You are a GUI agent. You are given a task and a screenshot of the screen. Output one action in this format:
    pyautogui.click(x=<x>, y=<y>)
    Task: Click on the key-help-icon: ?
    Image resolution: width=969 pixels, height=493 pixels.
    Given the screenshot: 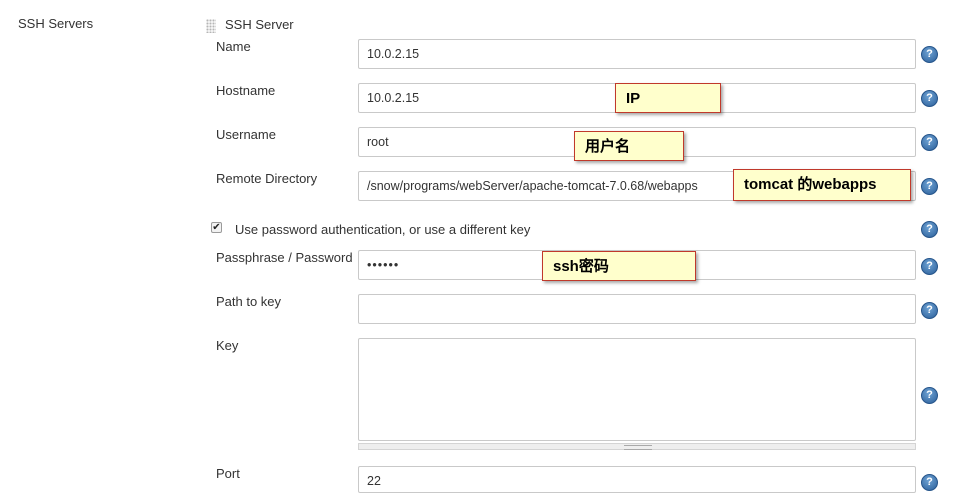 What is the action you would take?
    pyautogui.click(x=929, y=395)
    